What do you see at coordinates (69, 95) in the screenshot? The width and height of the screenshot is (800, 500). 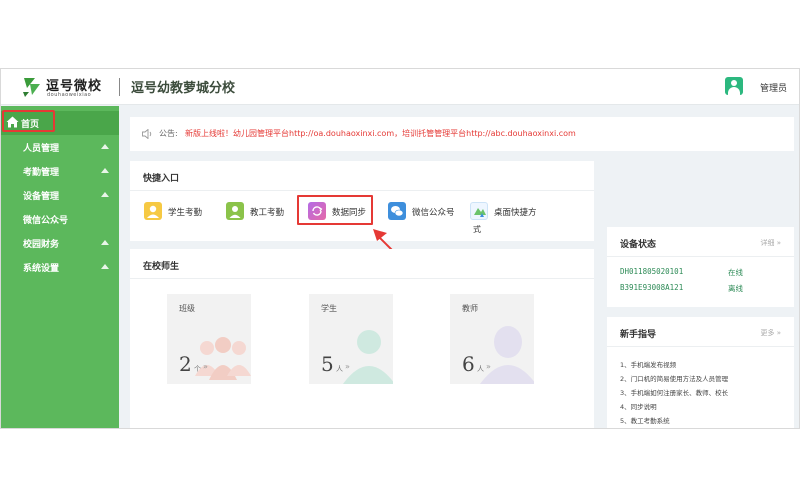 I see `logo-subtitle: douhaoweixiao` at bounding box center [69, 95].